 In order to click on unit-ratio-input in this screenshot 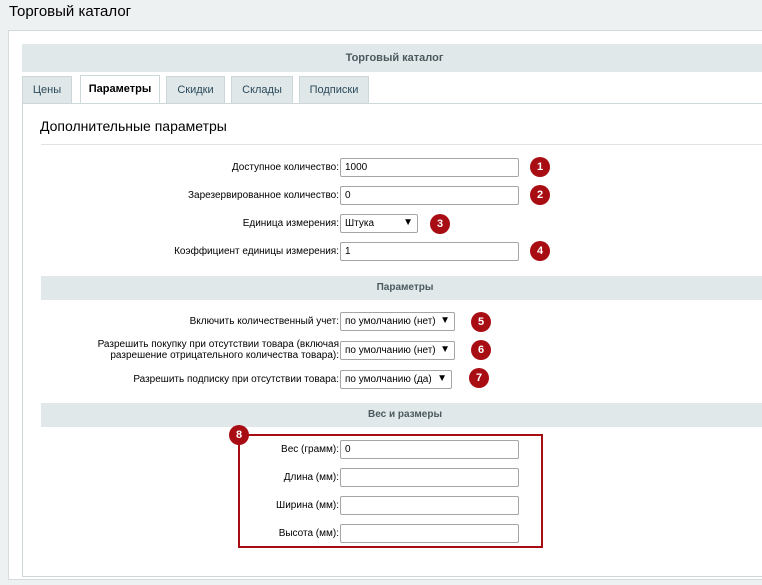, I will do `click(429, 251)`.